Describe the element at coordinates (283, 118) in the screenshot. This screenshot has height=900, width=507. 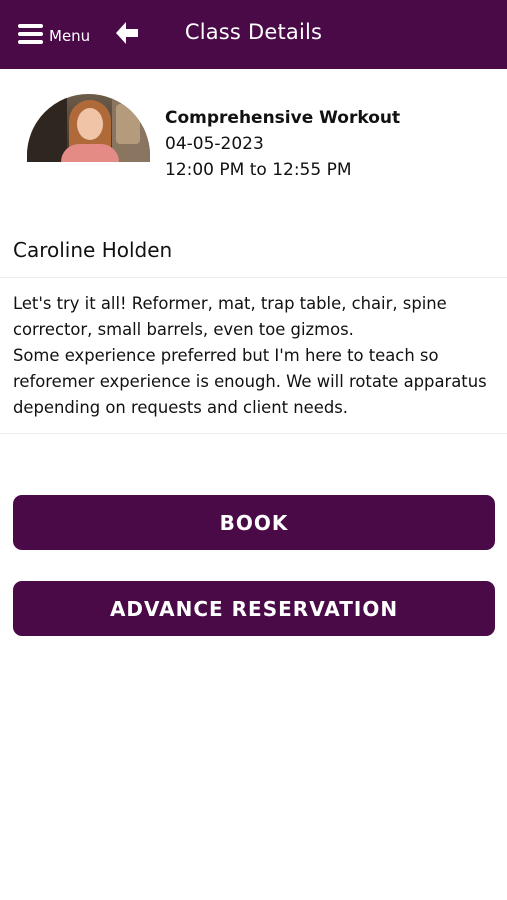
I see `class-name: Comprehensive Workout` at that location.